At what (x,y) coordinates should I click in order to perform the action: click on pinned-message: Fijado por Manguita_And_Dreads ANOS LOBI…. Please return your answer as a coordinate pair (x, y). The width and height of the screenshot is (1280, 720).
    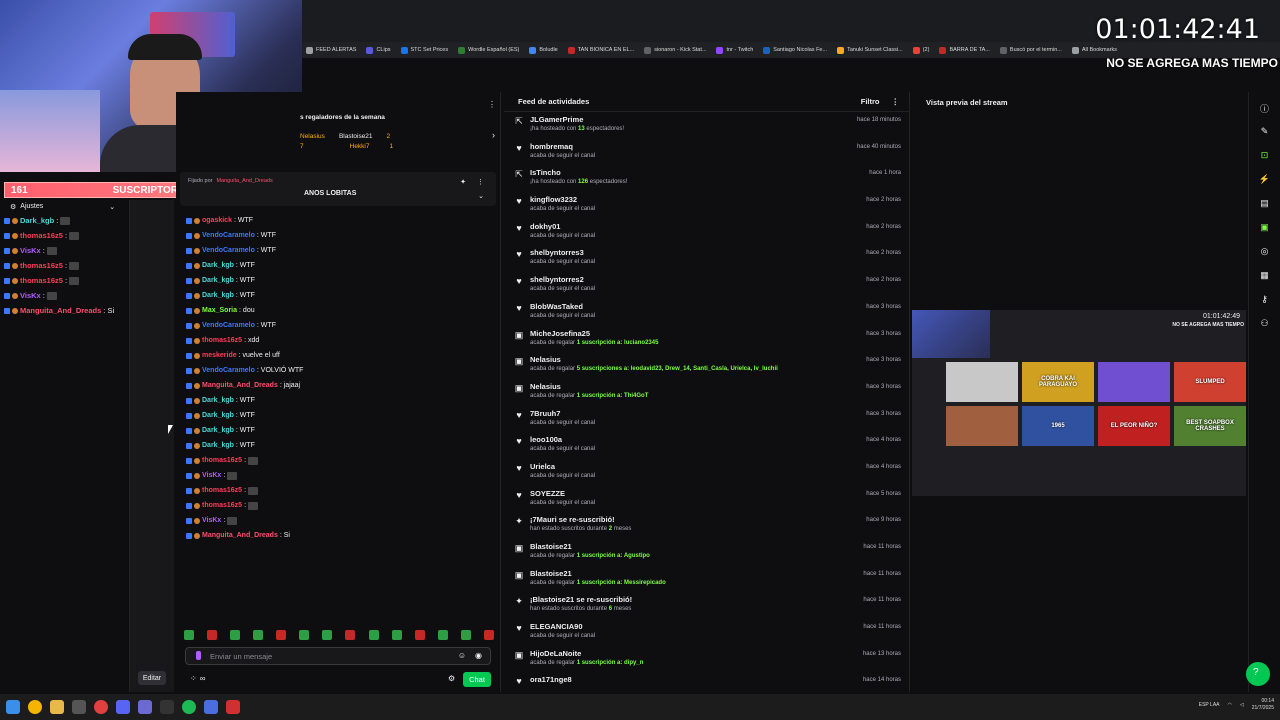
    Looking at the image, I should click on (338, 189).